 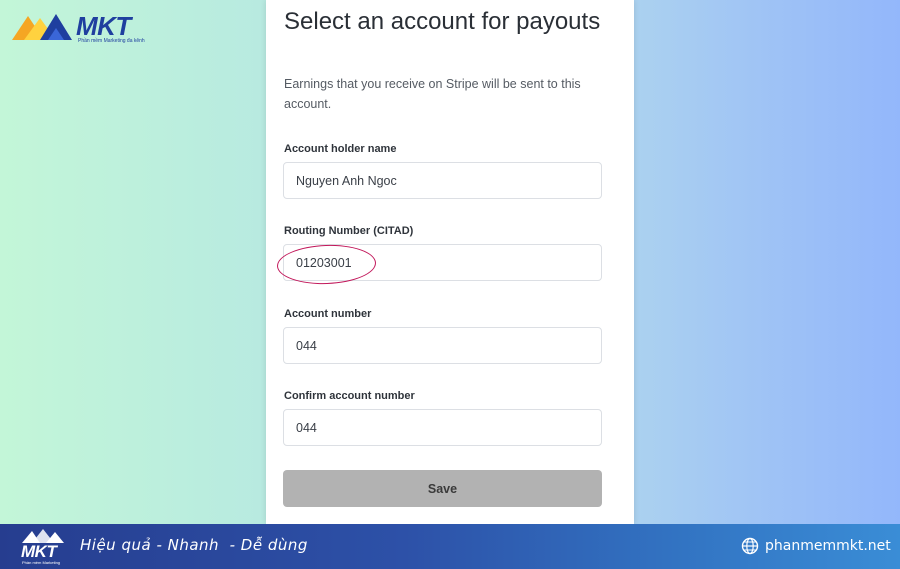 What do you see at coordinates (349, 231) in the screenshot?
I see `routing-number-label: Routing Number (CITAD)` at bounding box center [349, 231].